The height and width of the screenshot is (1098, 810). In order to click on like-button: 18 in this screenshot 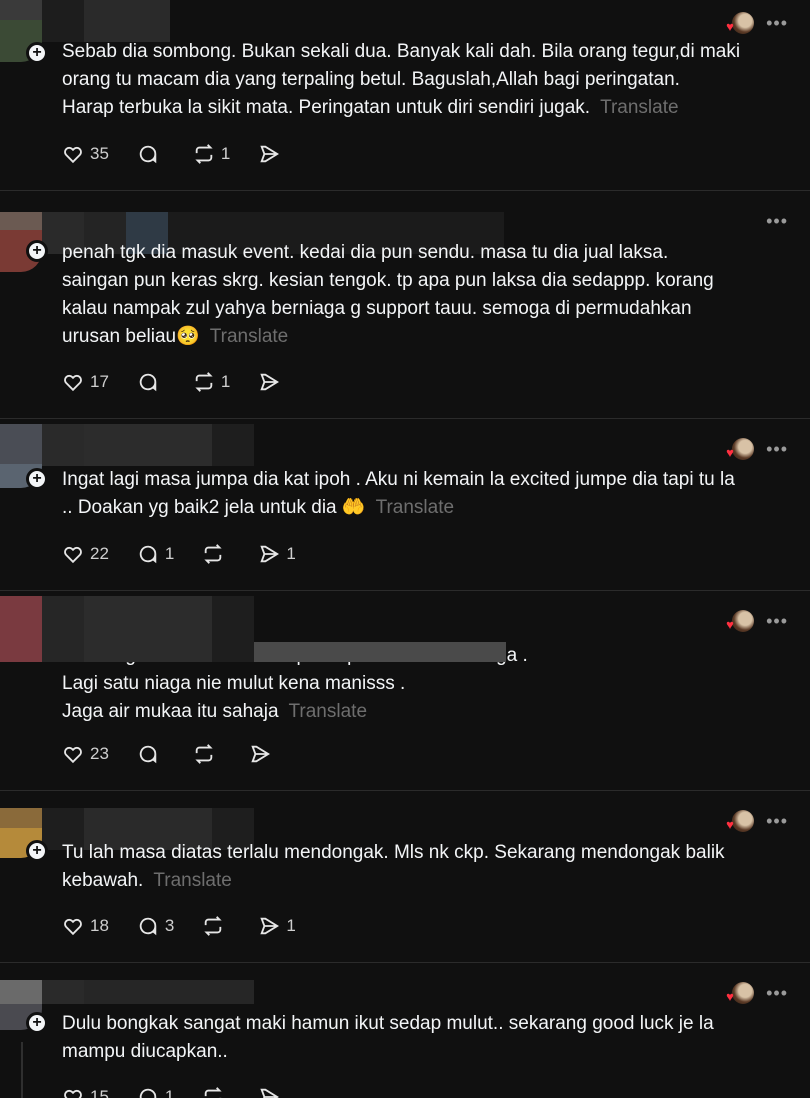, I will do `click(85, 926)`.